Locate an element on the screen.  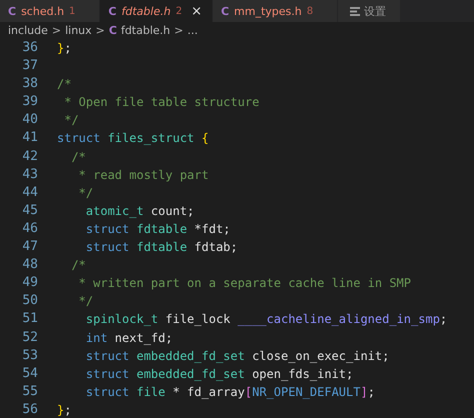
line-number: 41 is located at coordinates (29, 138).